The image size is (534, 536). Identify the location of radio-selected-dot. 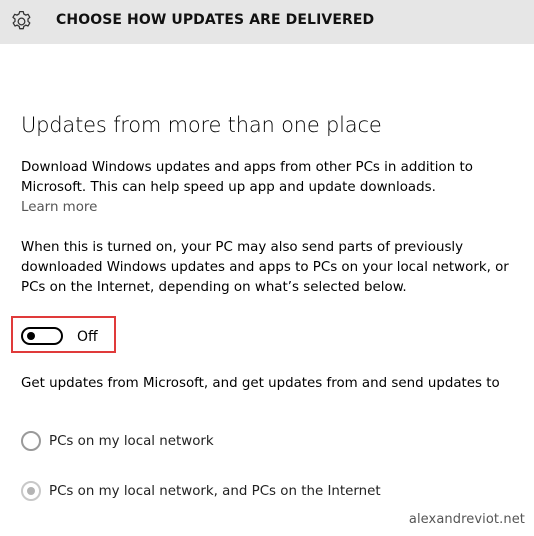
(31, 491).